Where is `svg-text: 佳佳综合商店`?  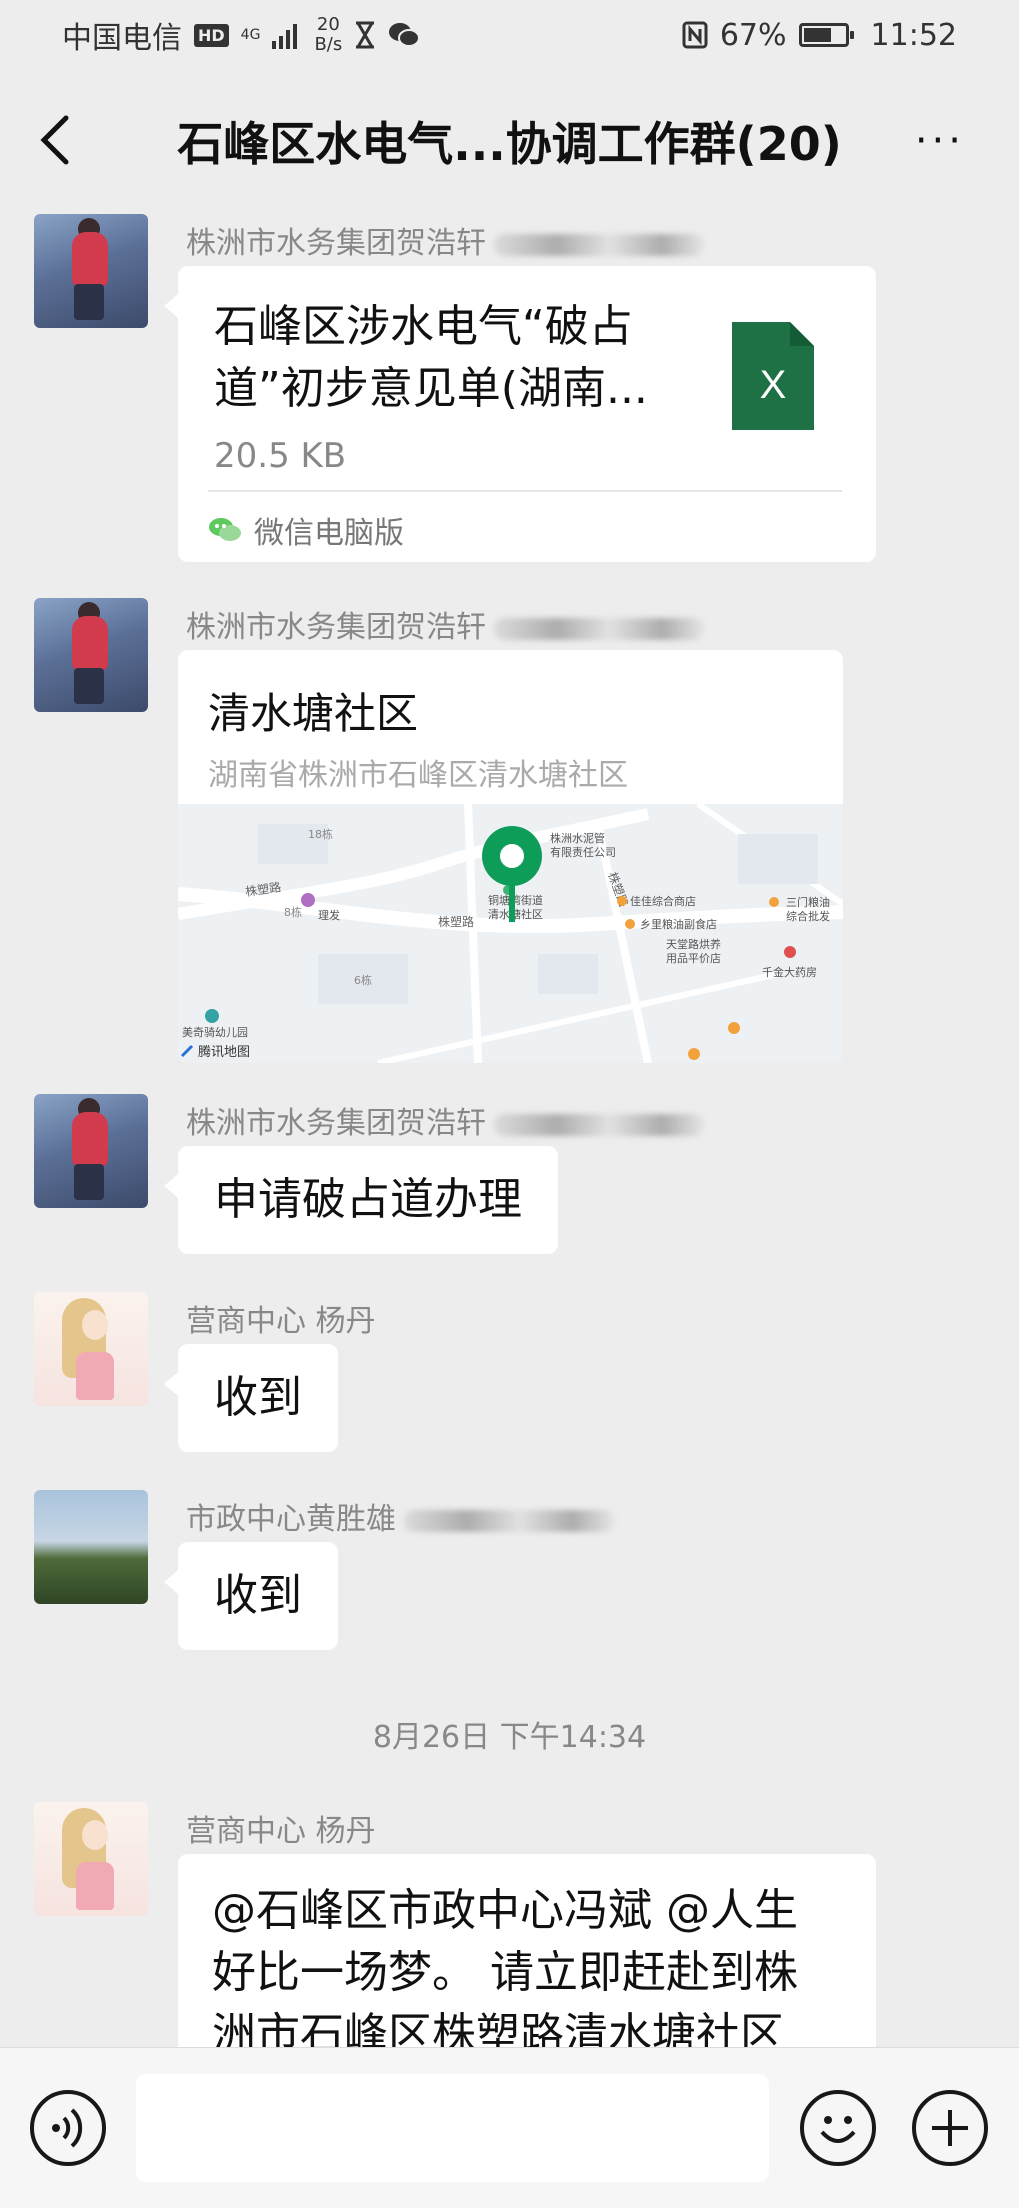 svg-text: 佳佳综合商店 is located at coordinates (663, 901).